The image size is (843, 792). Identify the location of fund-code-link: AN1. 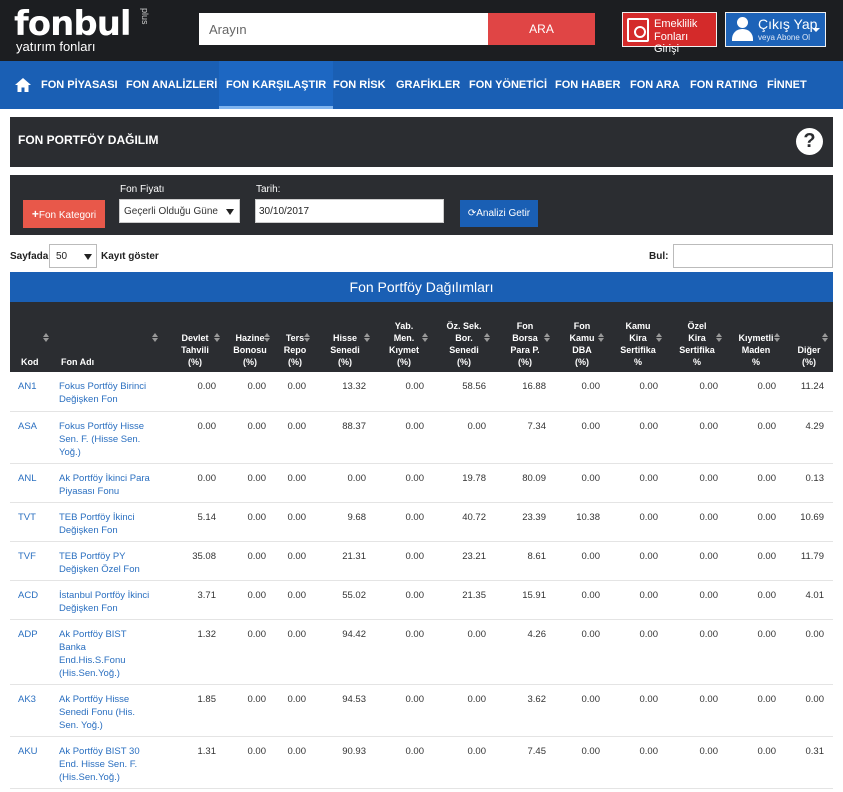
(27, 386).